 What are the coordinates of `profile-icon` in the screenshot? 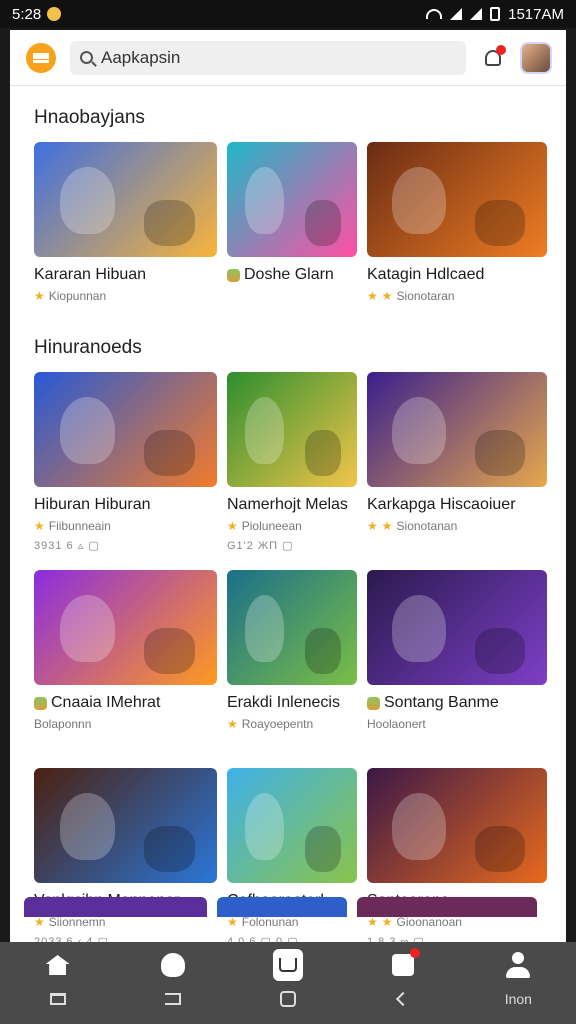 It's located at (518, 965).